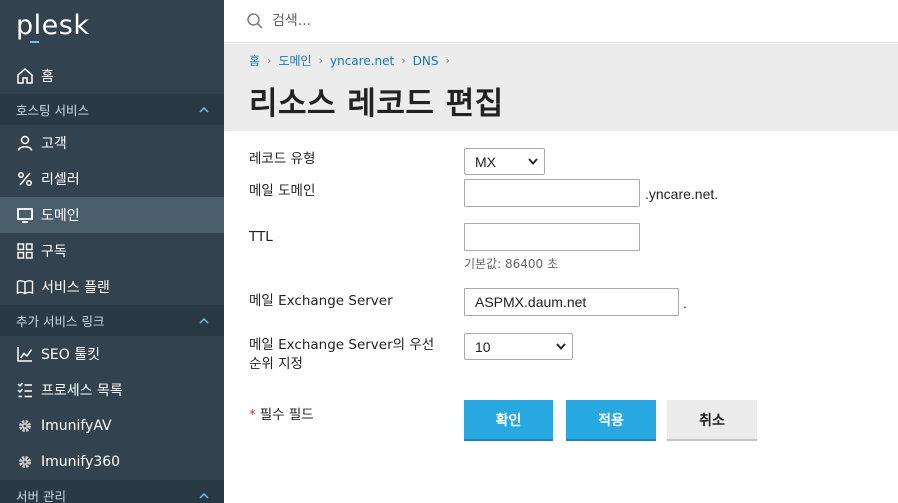 This screenshot has width=898, height=503. I want to click on sidebar-item-service-plans: 서비스 플랜, so click(112, 287).